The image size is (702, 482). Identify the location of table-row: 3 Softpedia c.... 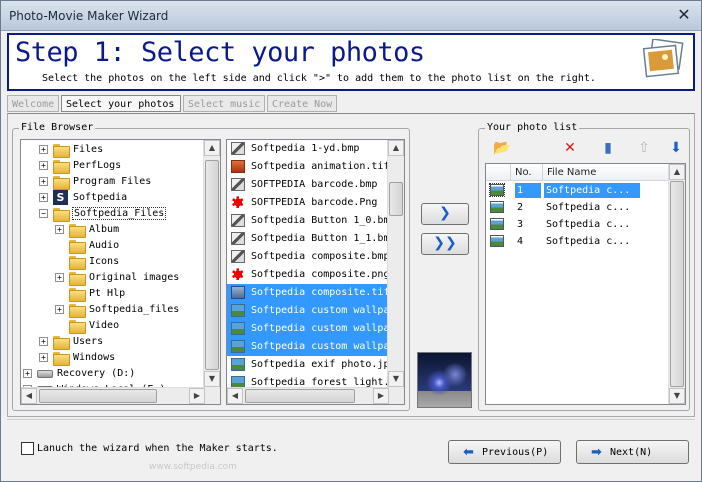
(577, 224).